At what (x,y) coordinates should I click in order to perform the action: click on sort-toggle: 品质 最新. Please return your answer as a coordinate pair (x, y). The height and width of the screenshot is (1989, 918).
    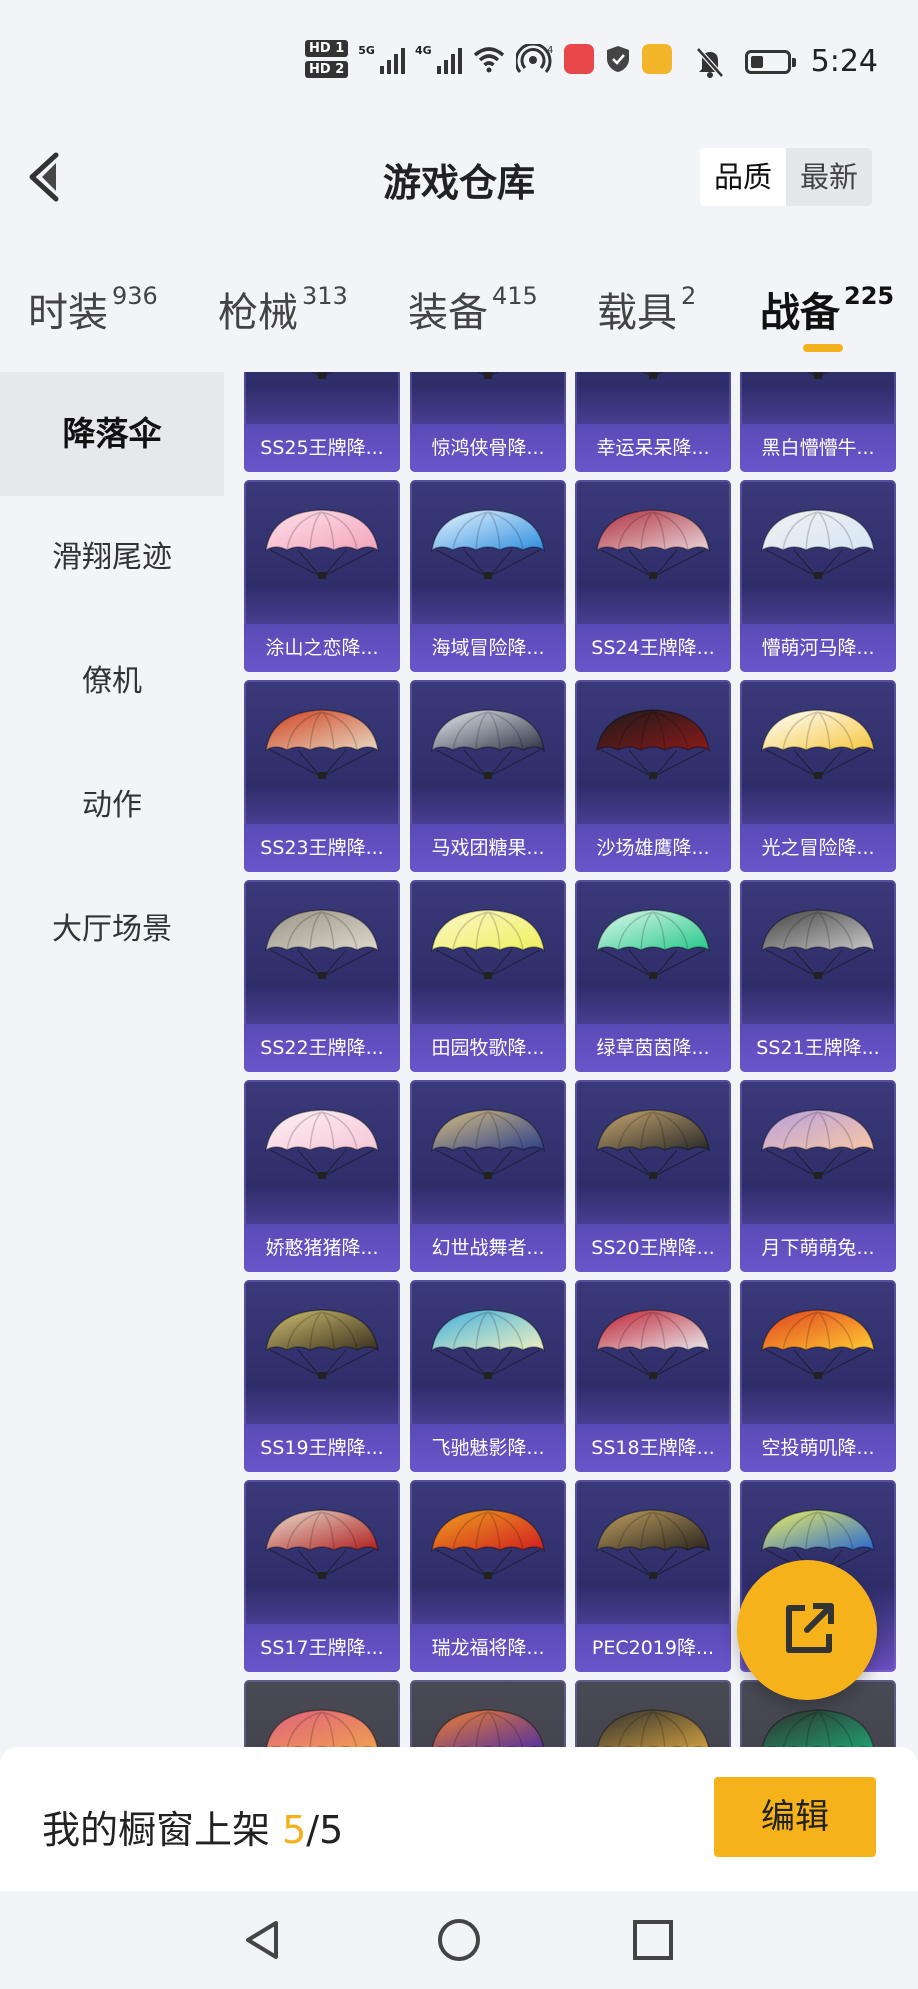
    Looking at the image, I should click on (786, 177).